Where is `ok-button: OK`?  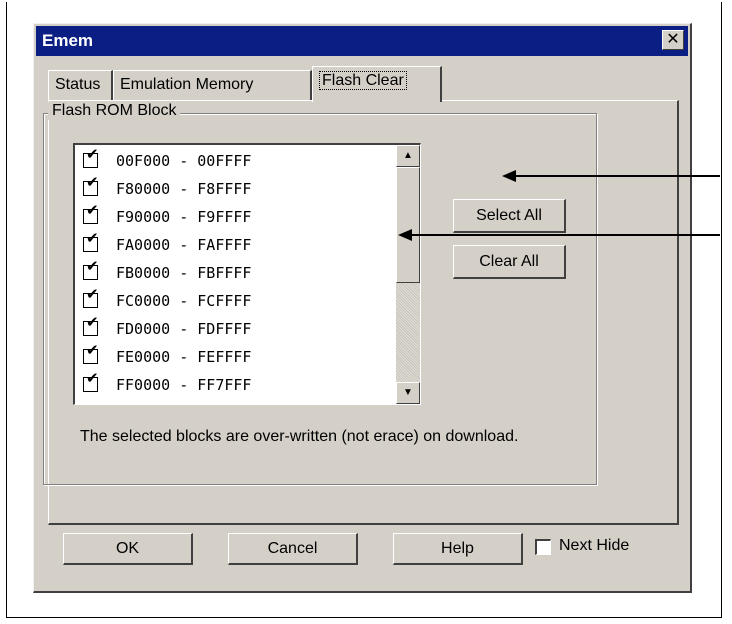 ok-button: OK is located at coordinates (128, 549).